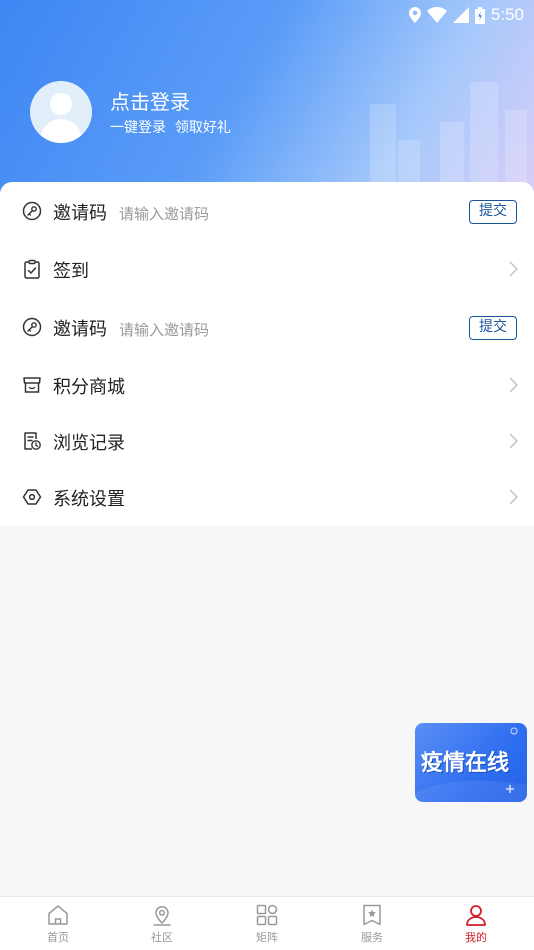 Image resolution: width=534 pixels, height=950 pixels. Describe the element at coordinates (71, 271) in the screenshot. I see `menu-item-label: 签到` at that location.